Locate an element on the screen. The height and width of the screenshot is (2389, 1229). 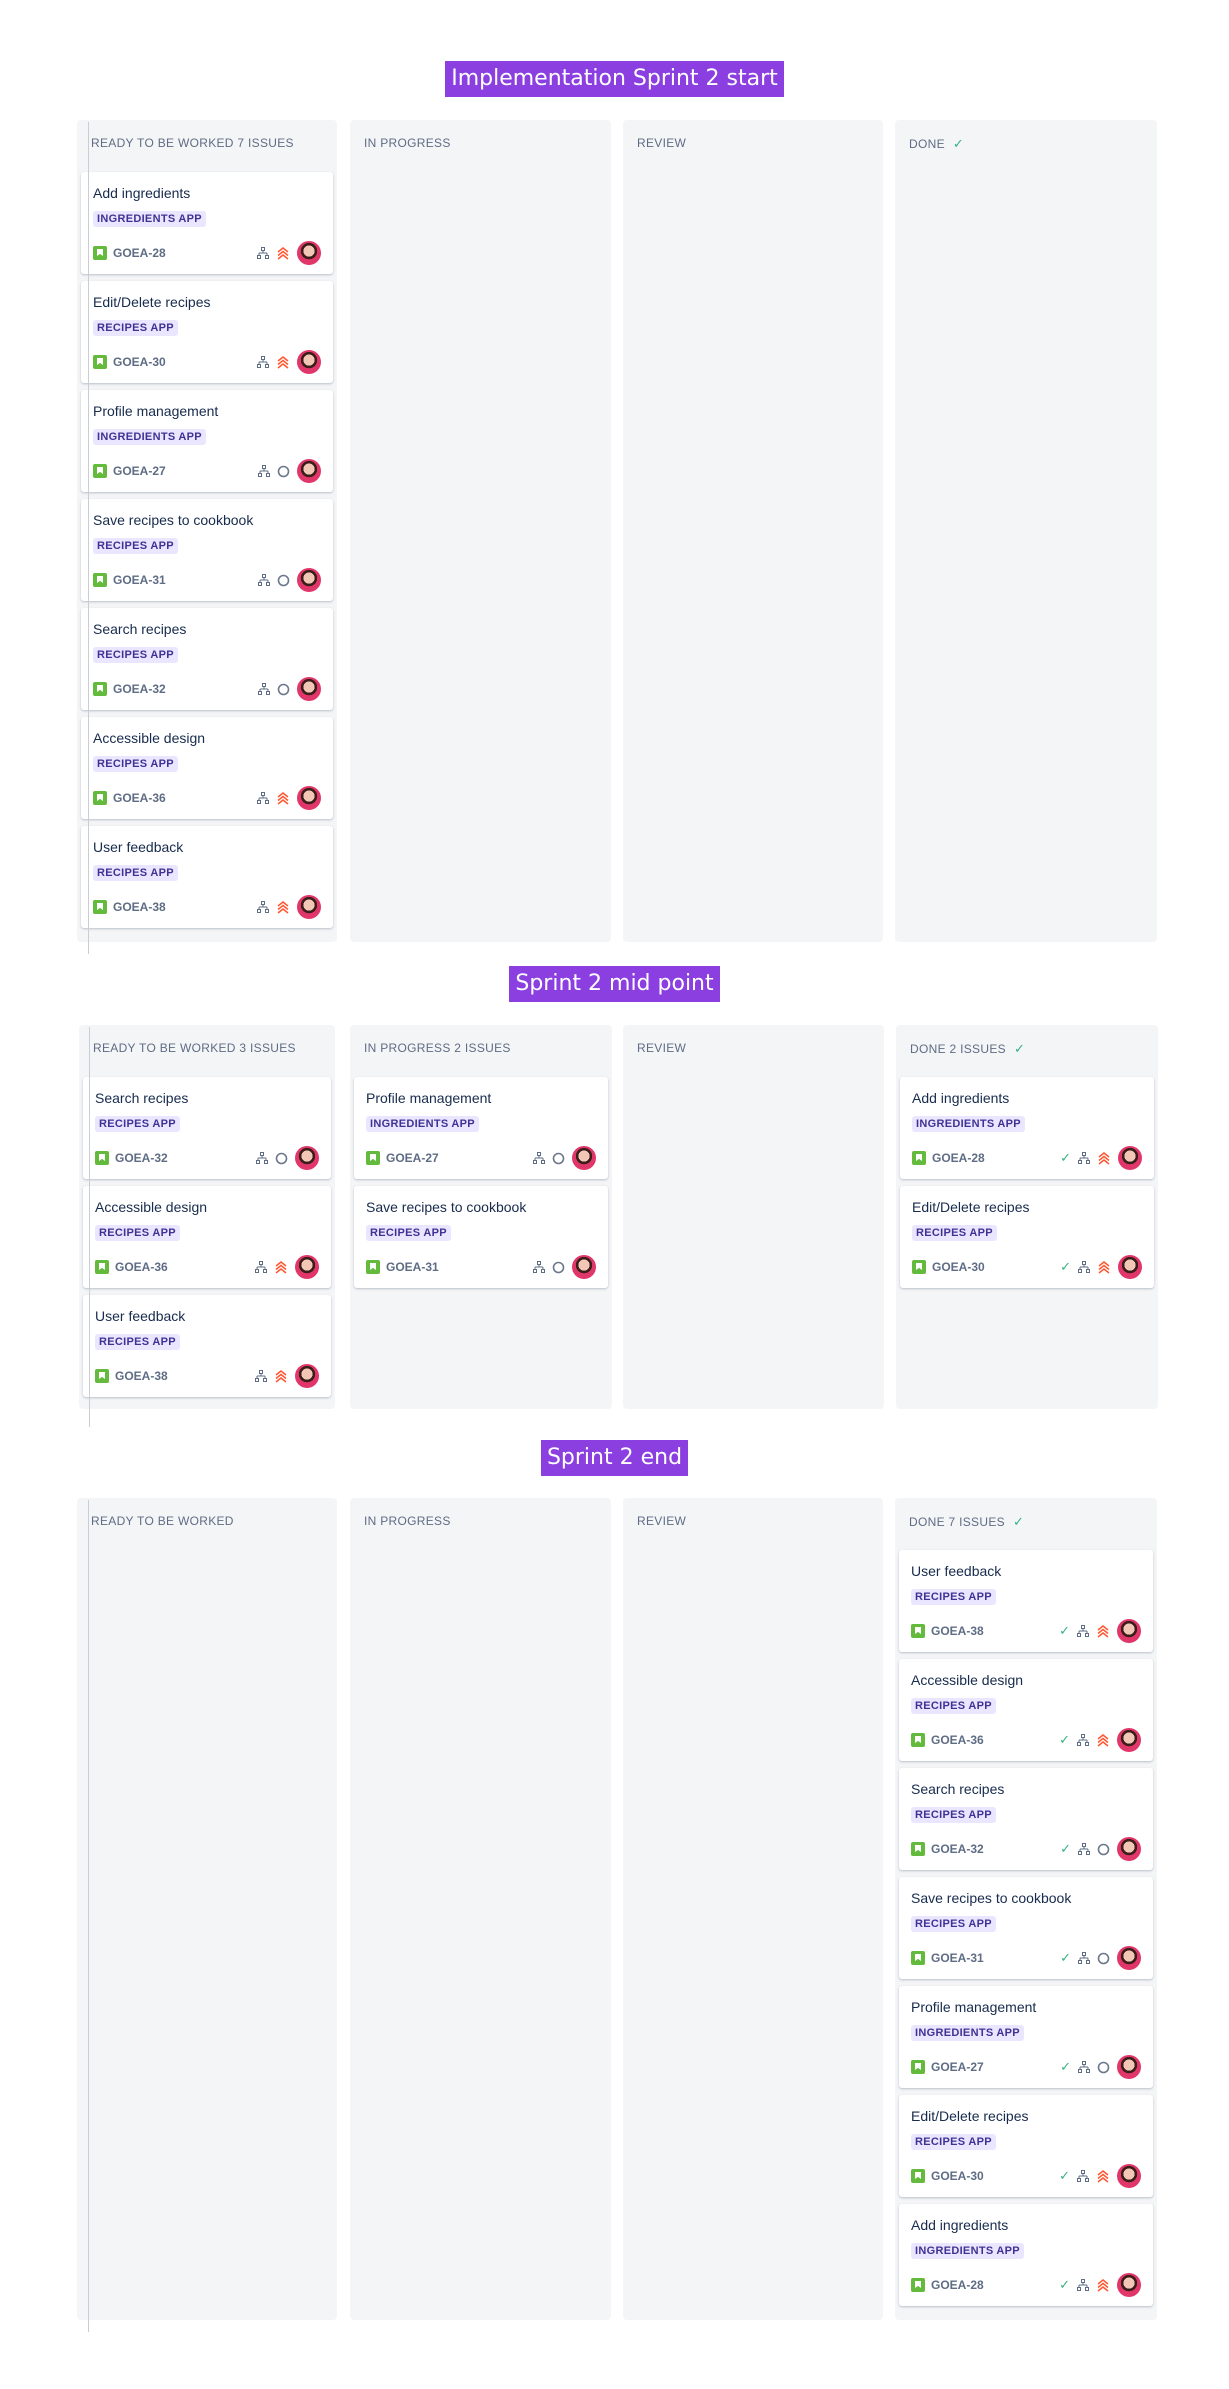
issue-card: Add ingredients INGREDIENTS APP GOEA-28 is located at coordinates (207, 223).